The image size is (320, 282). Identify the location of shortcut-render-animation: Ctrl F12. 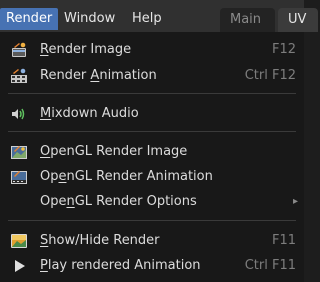
(270, 75).